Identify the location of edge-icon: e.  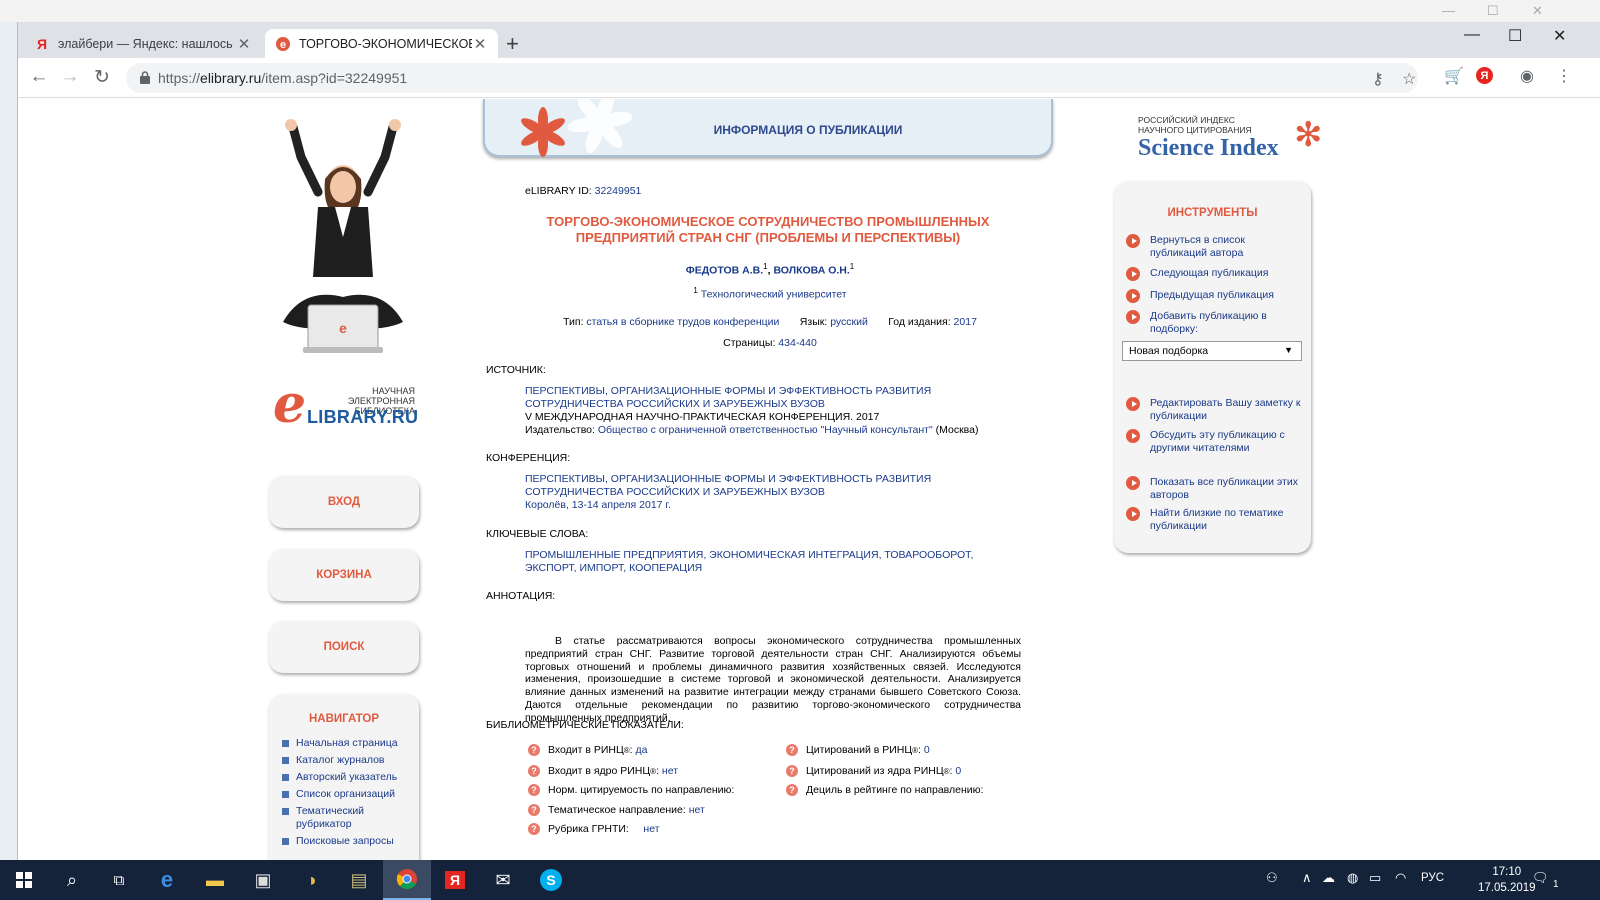
(167, 880).